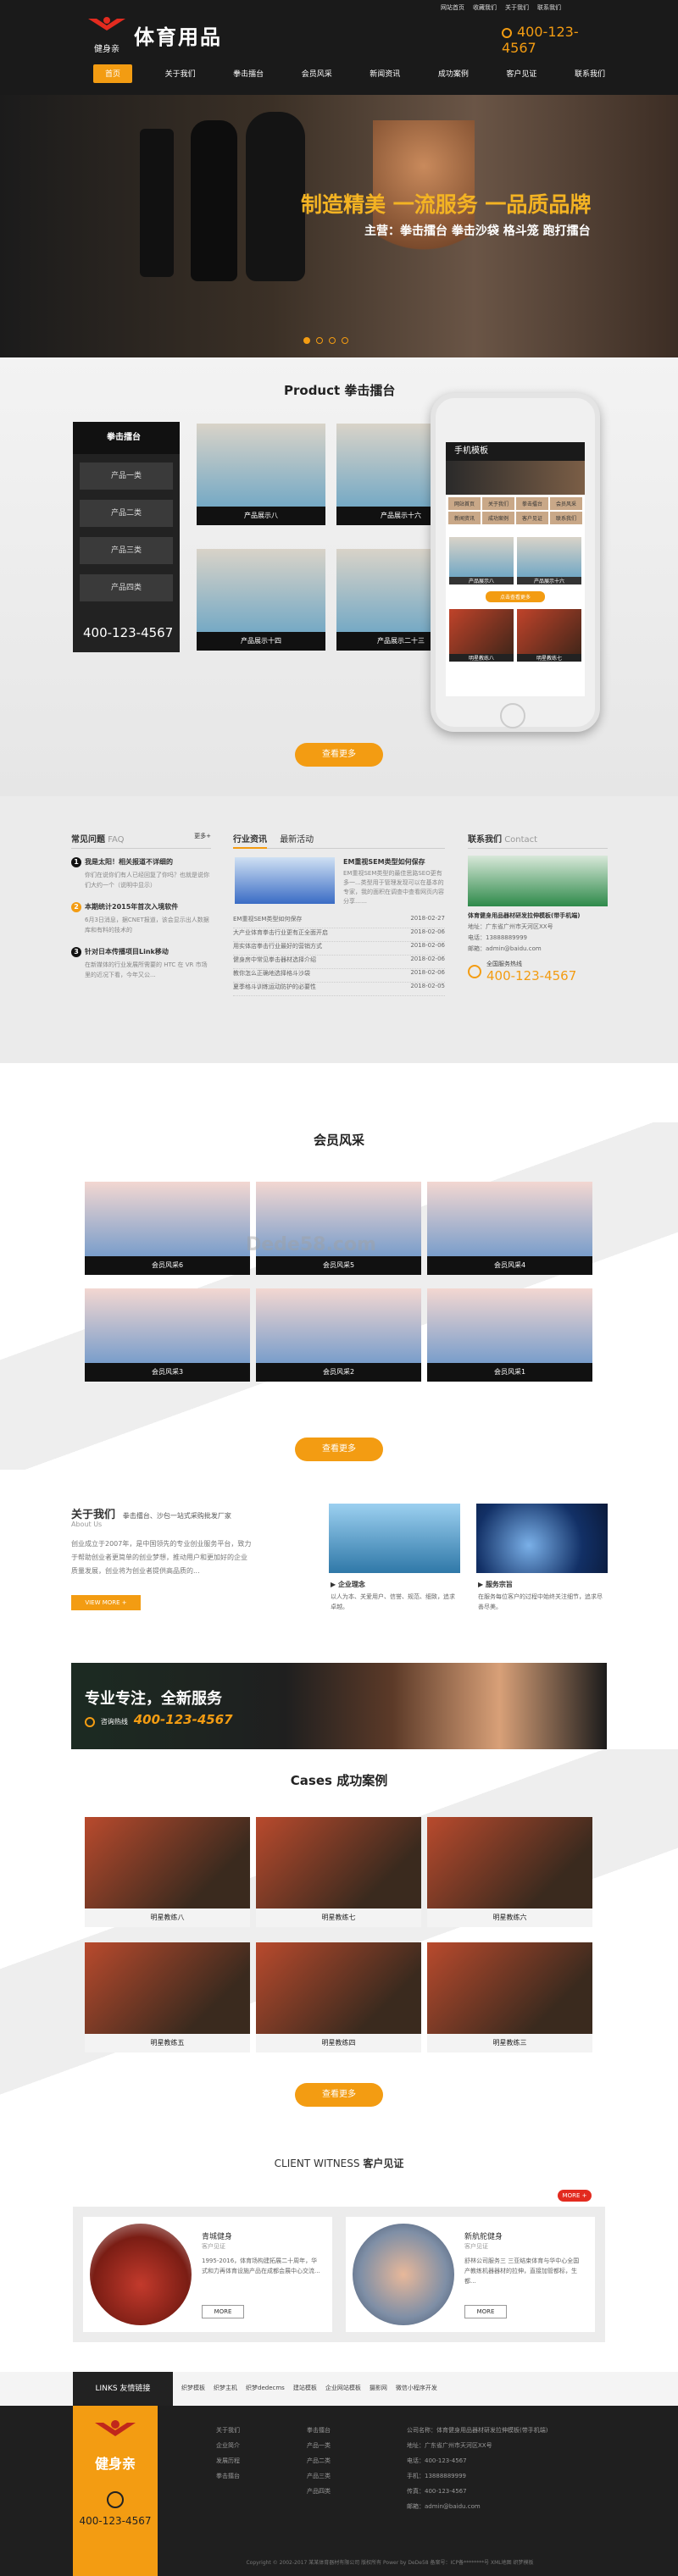 The height and width of the screenshot is (2576, 678). I want to click on phone-product-1: 产品展示八, so click(482, 560).